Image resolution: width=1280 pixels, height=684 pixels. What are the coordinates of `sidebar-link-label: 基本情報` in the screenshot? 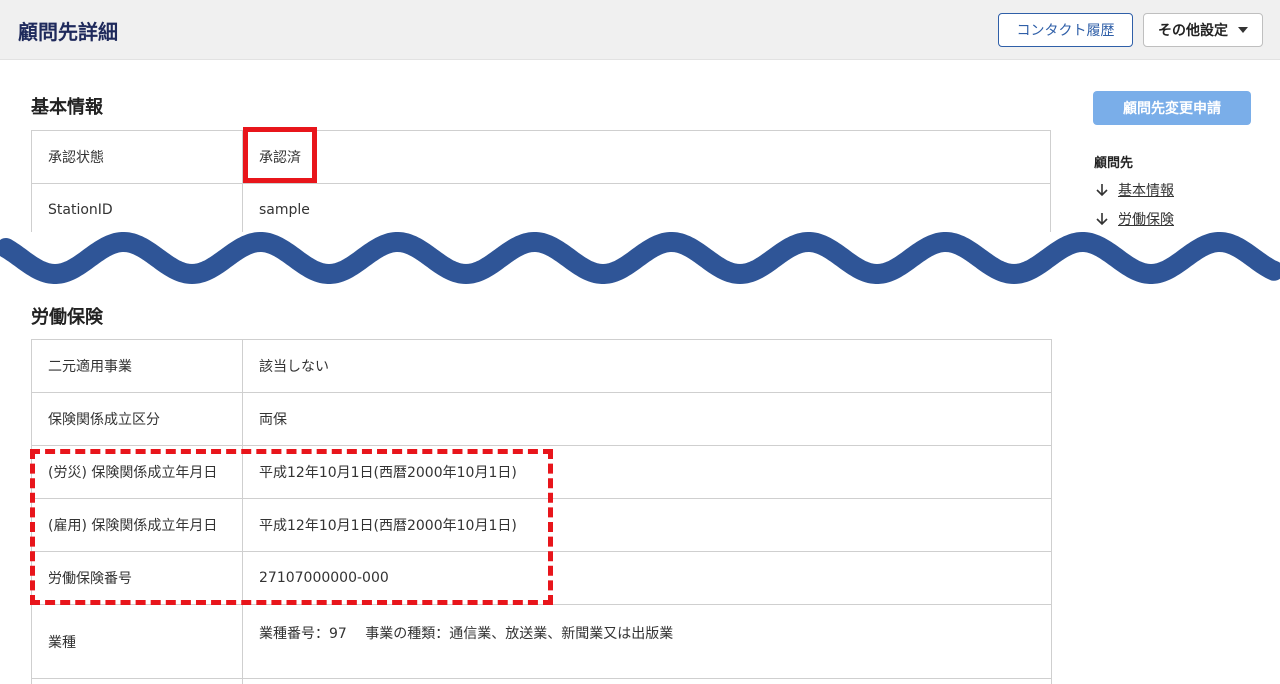 It's located at (1146, 191).